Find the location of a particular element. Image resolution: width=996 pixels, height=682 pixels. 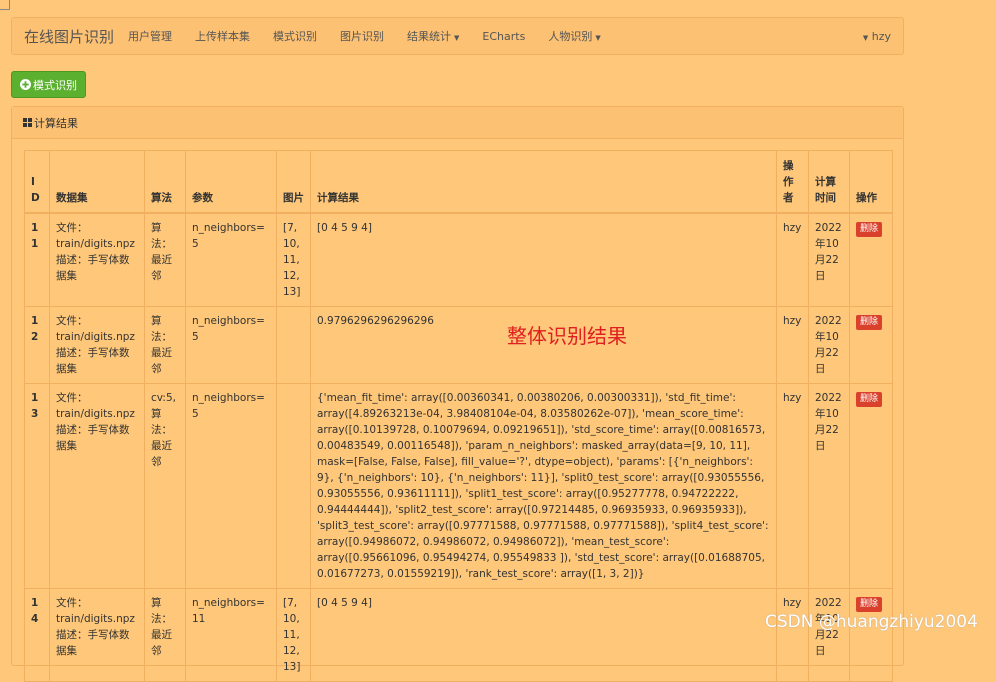

overlay-annotation: 整体识别结果 is located at coordinates (567, 336).